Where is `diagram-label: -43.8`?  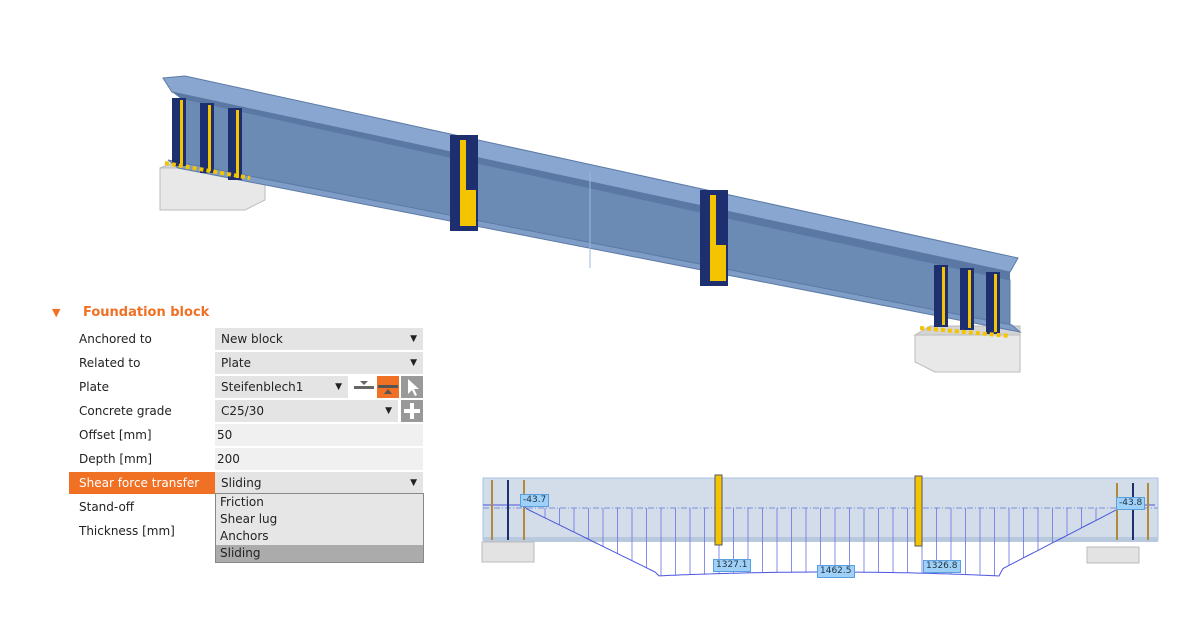 diagram-label: -43.8 is located at coordinates (1131, 503).